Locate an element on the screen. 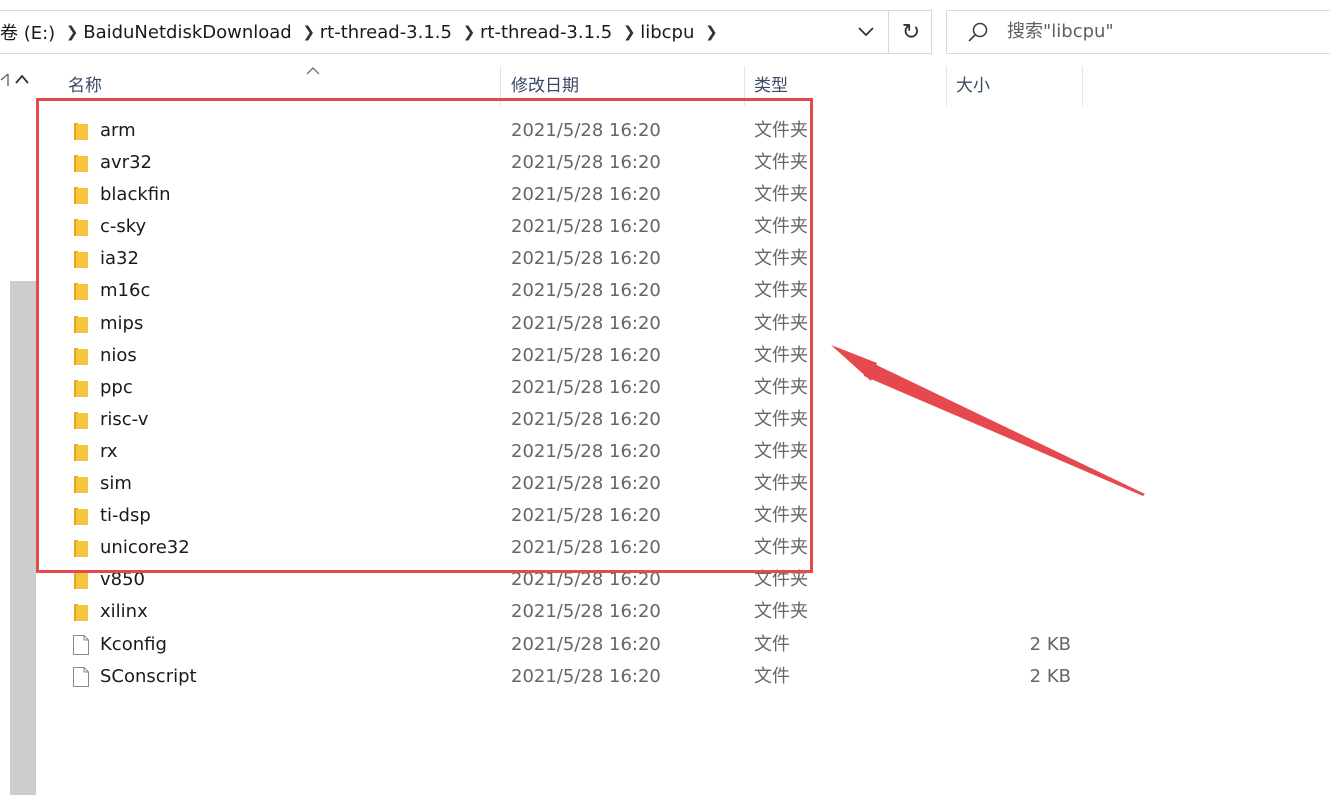  address-history-button is located at coordinates (866, 32).